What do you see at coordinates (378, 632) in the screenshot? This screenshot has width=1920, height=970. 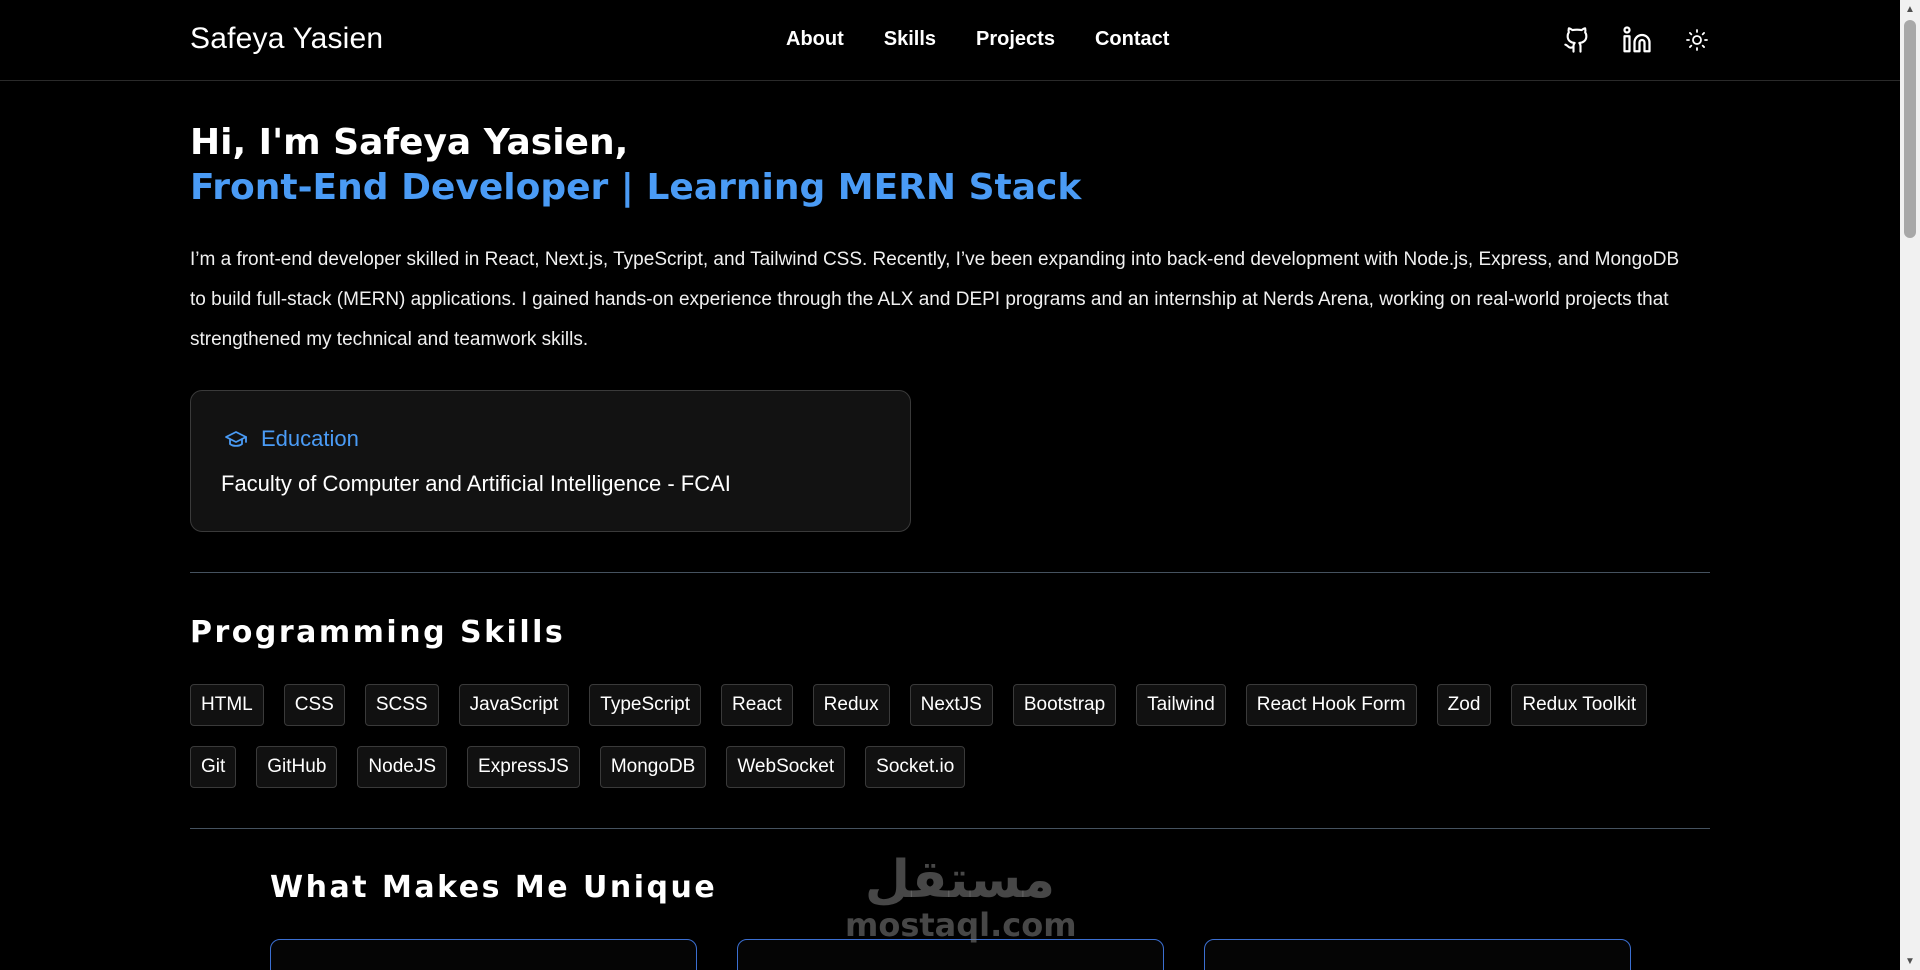 I see `skills-title: Programming Skills` at bounding box center [378, 632].